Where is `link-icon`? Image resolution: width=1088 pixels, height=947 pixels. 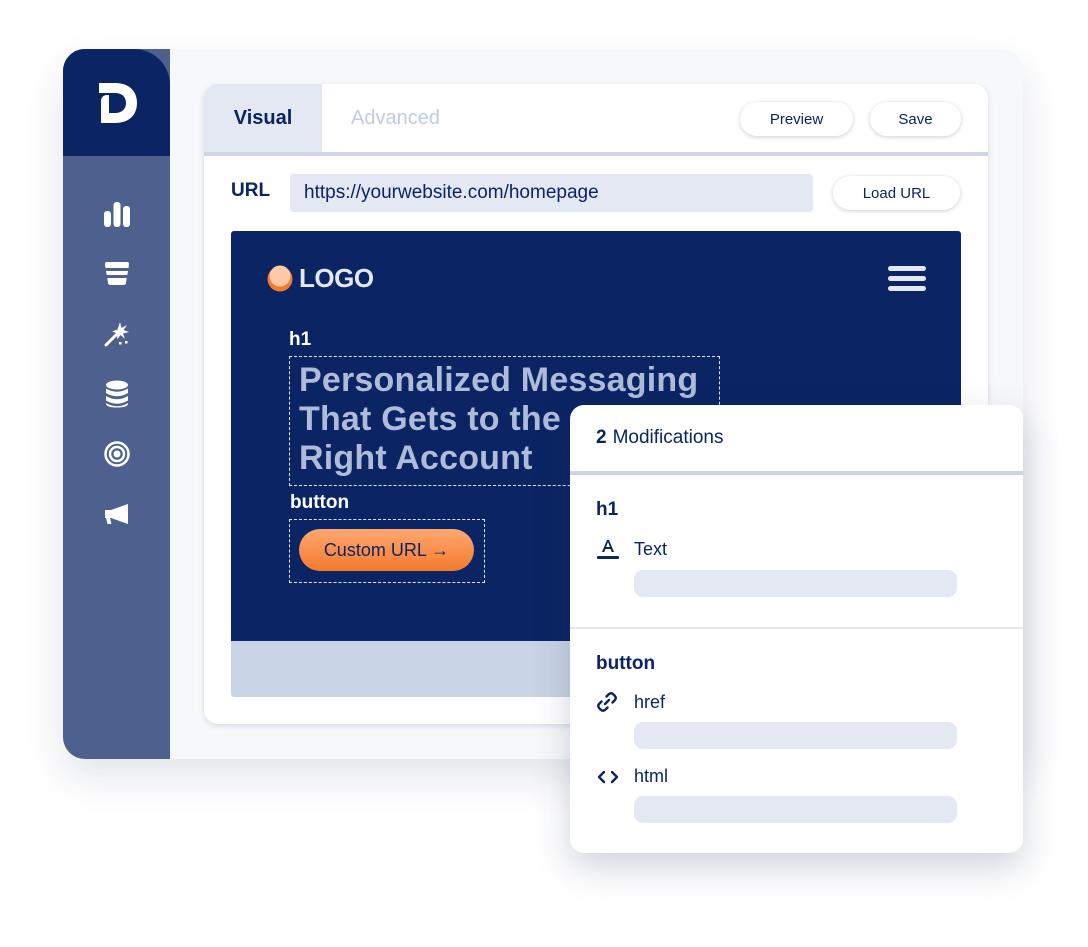
link-icon is located at coordinates (615, 702).